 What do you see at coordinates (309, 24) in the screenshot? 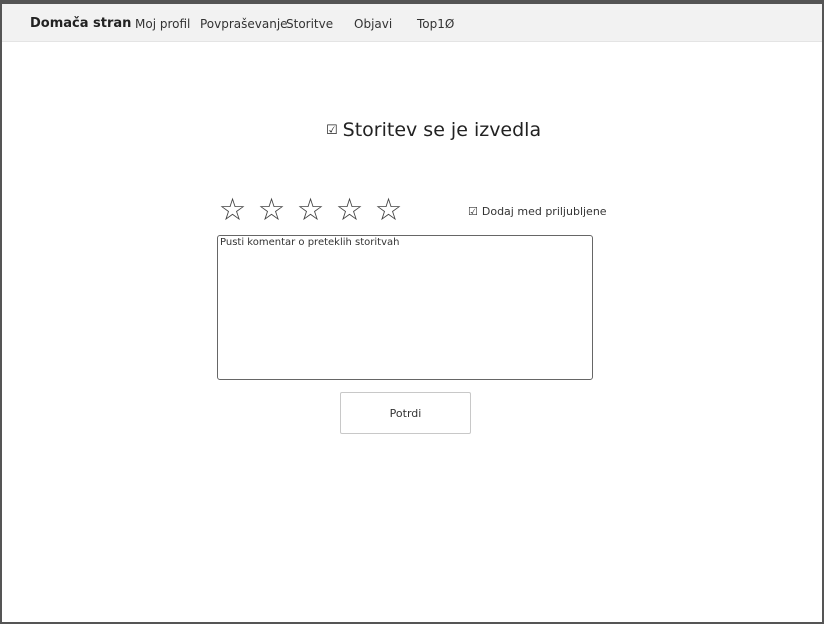
I see `nav-item-services: Storitve` at bounding box center [309, 24].